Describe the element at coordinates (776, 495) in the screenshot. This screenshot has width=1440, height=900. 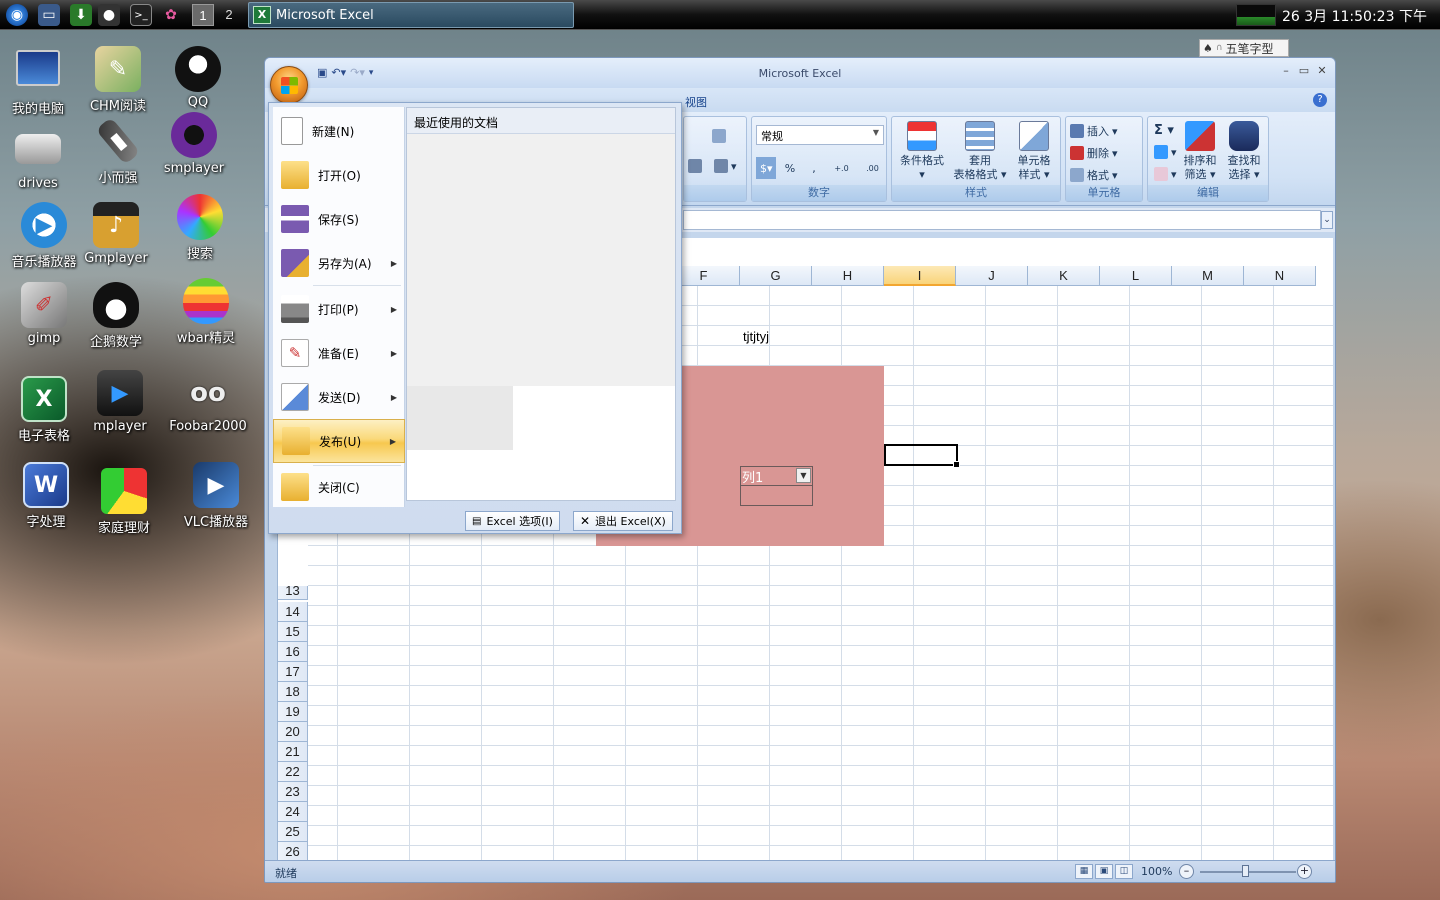
I see `table-data-cell` at that location.